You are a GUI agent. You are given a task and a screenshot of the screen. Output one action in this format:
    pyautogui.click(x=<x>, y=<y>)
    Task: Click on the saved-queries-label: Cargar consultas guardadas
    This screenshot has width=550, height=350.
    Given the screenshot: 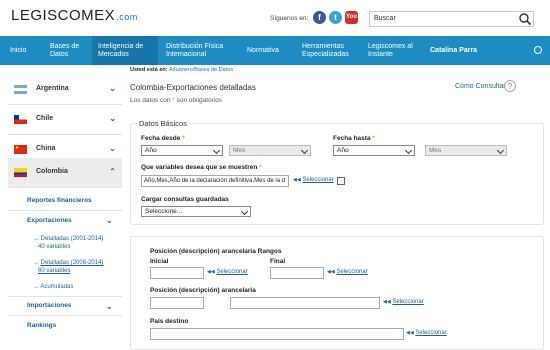 What is the action you would take?
    pyautogui.click(x=185, y=199)
    